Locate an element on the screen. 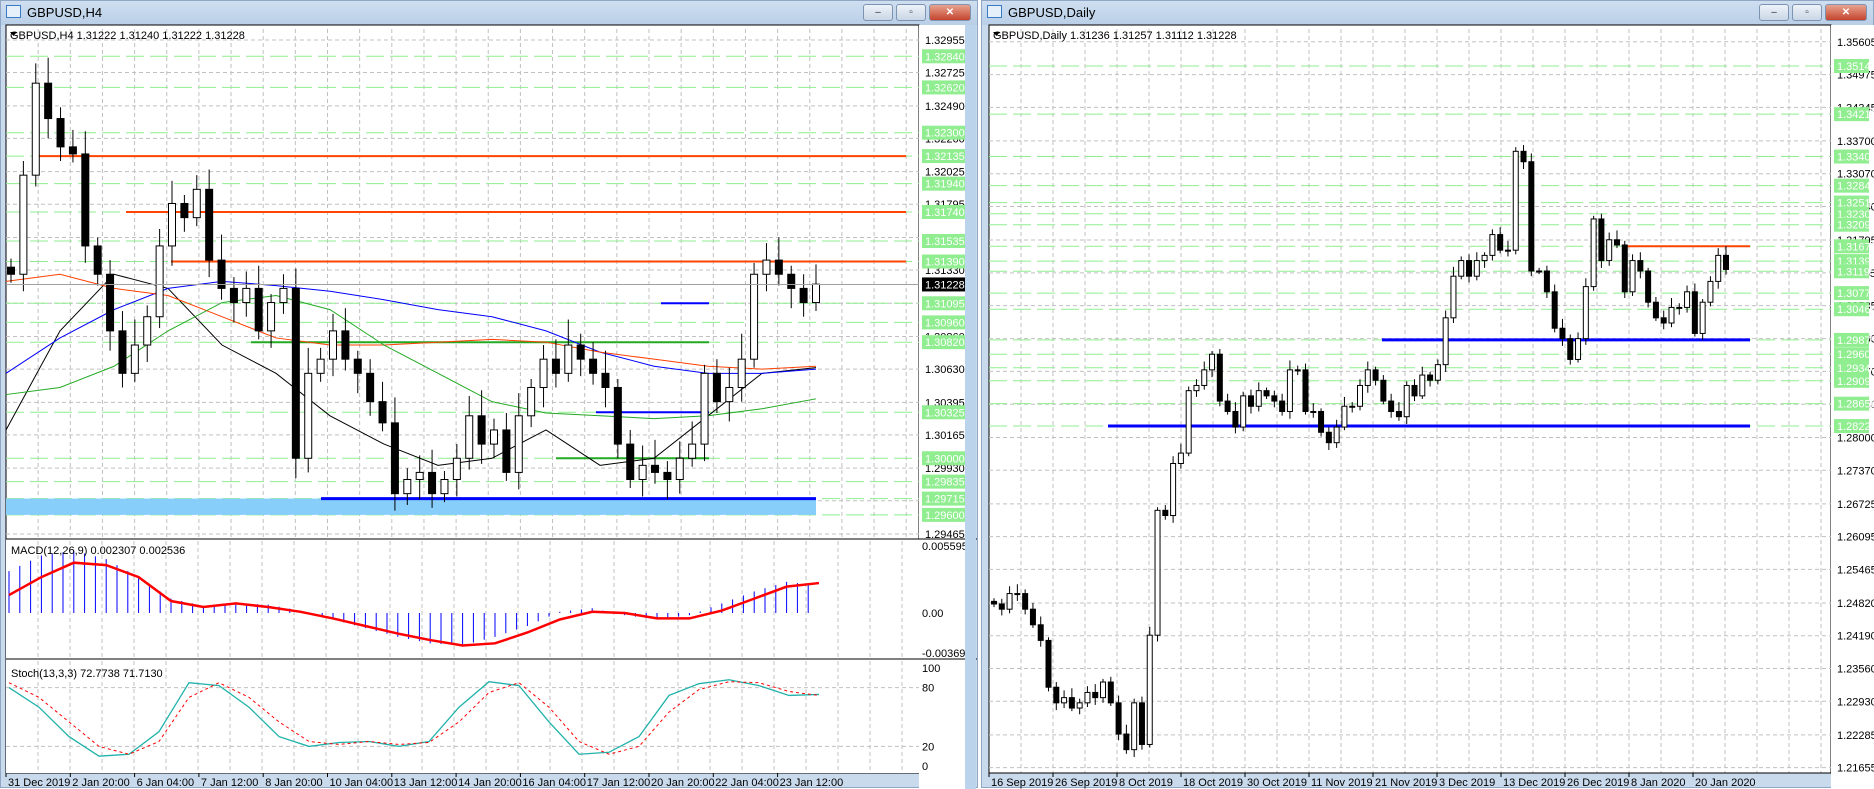 This screenshot has height=789, width=1874. price-tick-label: 1.32490 is located at coordinates (945, 107).